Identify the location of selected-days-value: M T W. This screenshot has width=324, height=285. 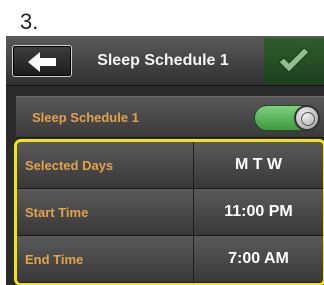
(258, 165).